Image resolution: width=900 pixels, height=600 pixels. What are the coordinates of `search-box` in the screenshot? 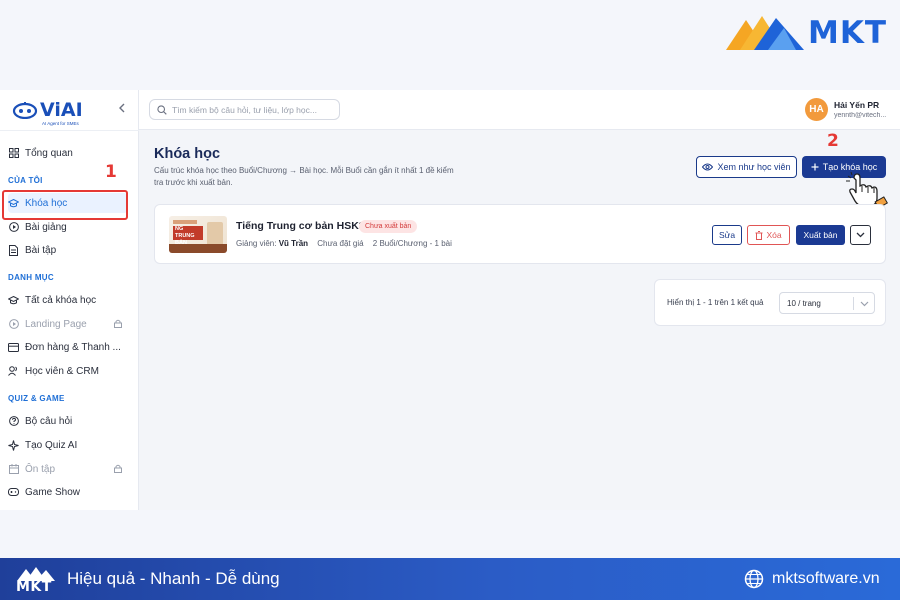 It's located at (244, 109).